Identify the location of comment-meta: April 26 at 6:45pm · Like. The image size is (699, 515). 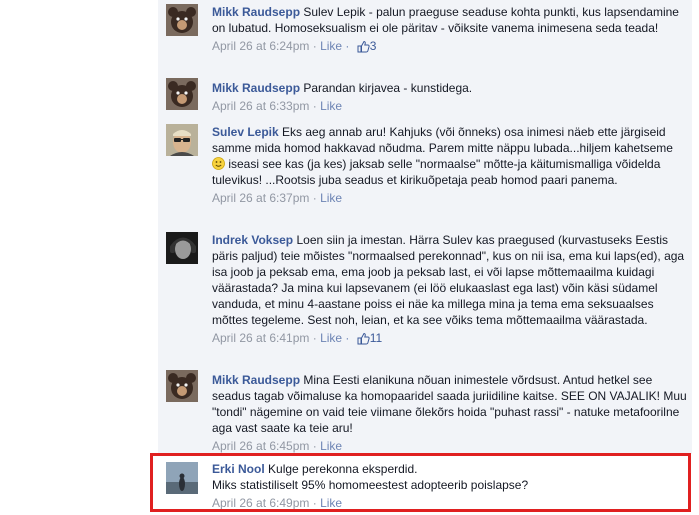
(450, 446).